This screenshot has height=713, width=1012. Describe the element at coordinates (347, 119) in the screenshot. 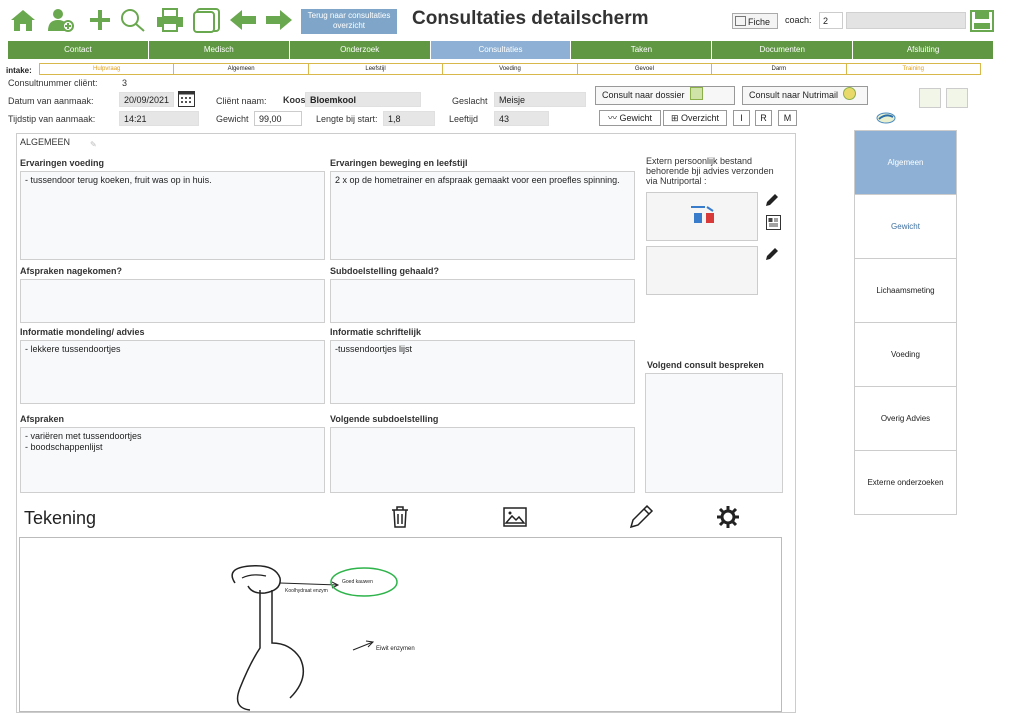

I see `lengte-label: Lengte bij start:` at that location.